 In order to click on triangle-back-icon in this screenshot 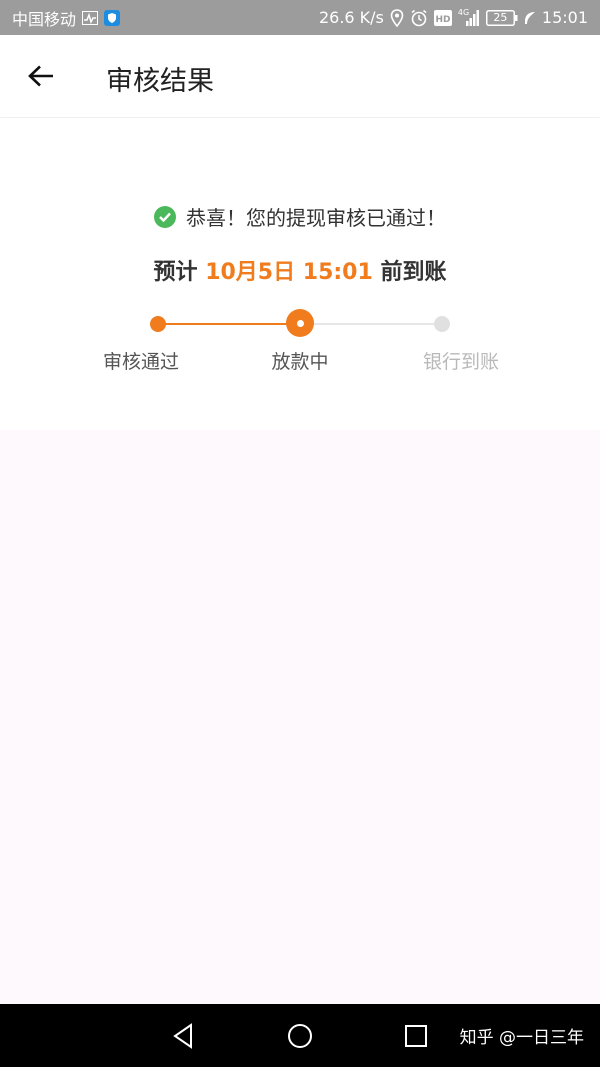, I will do `click(183, 1036)`.